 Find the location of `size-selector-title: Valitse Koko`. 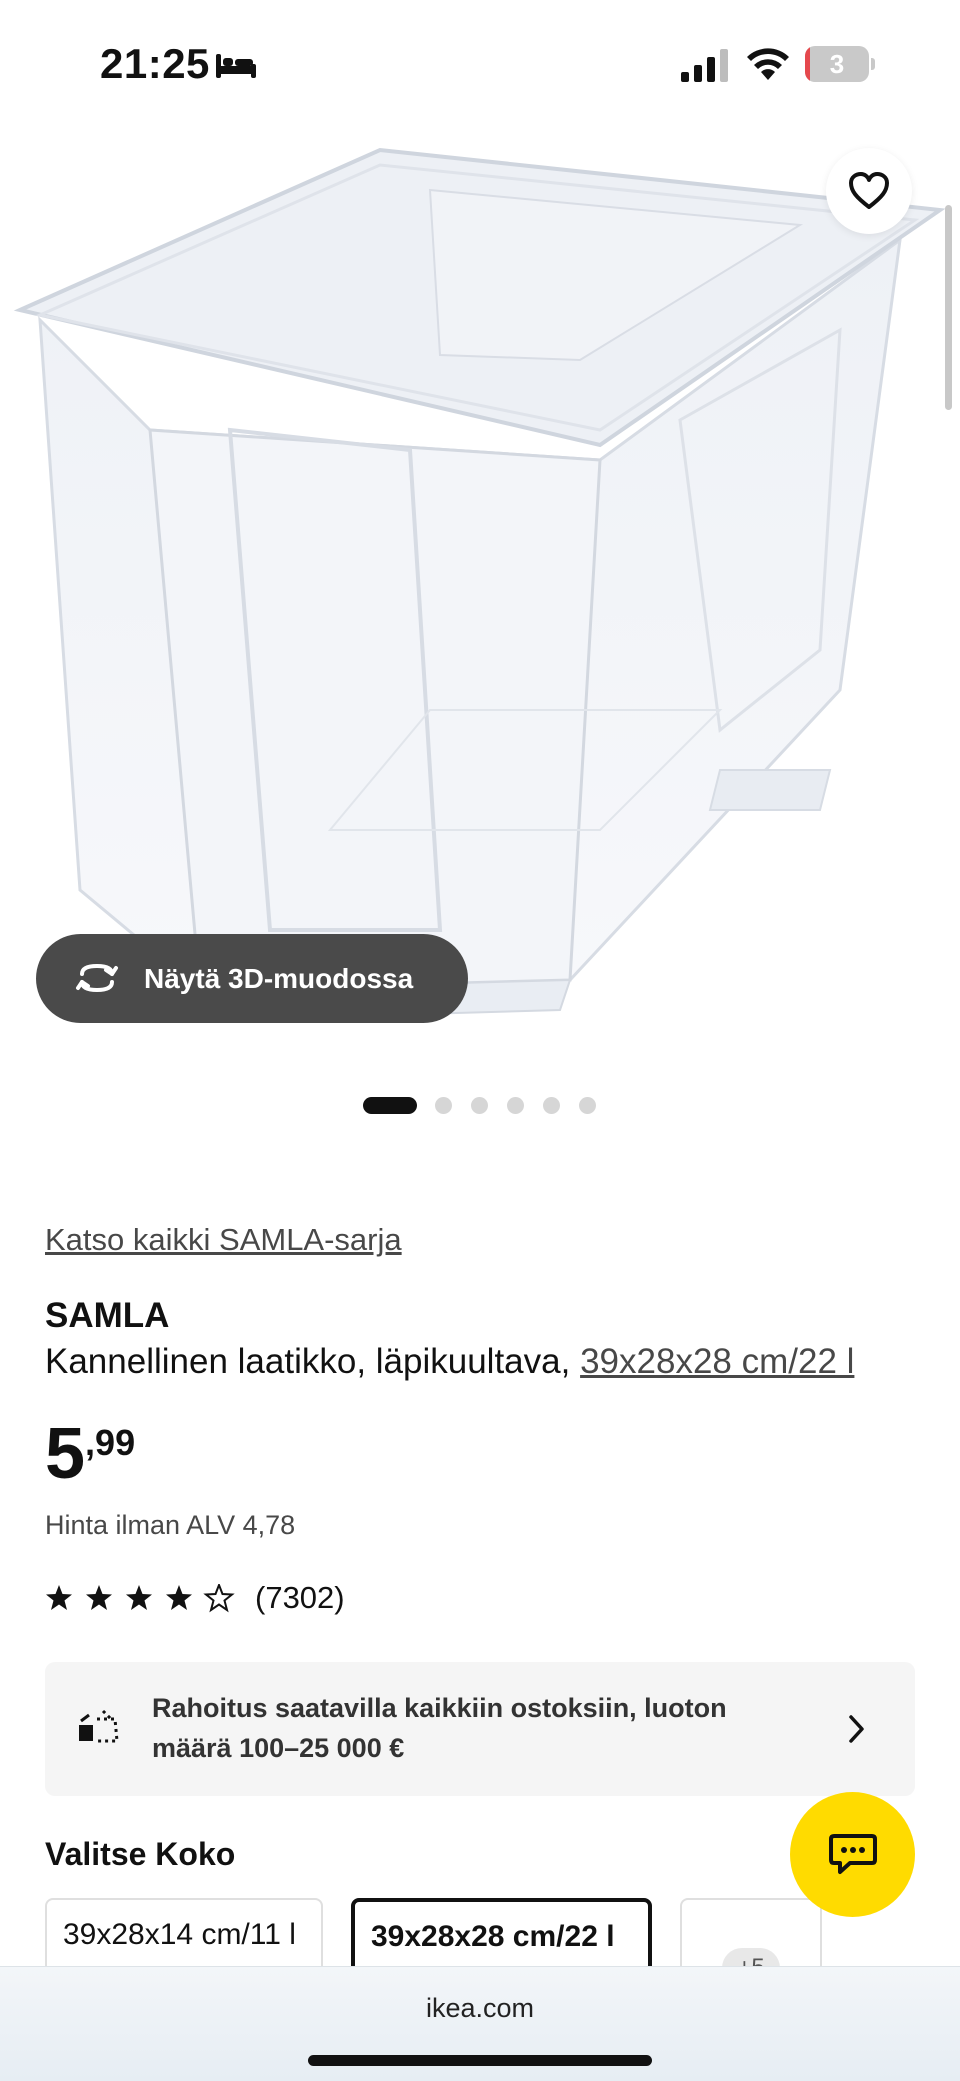

size-selector-title: Valitse Koko is located at coordinates (140, 1854).